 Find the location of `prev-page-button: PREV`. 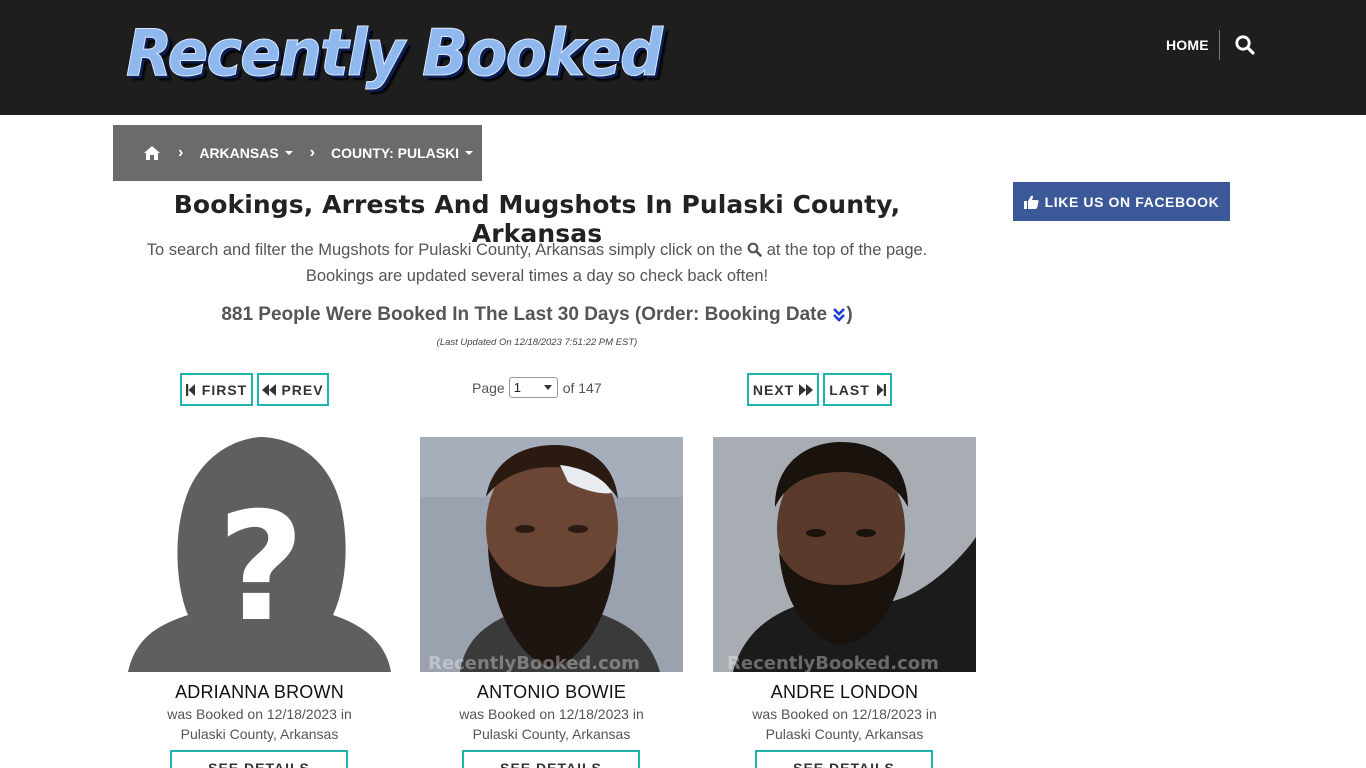

prev-page-button: PREV is located at coordinates (293, 389).